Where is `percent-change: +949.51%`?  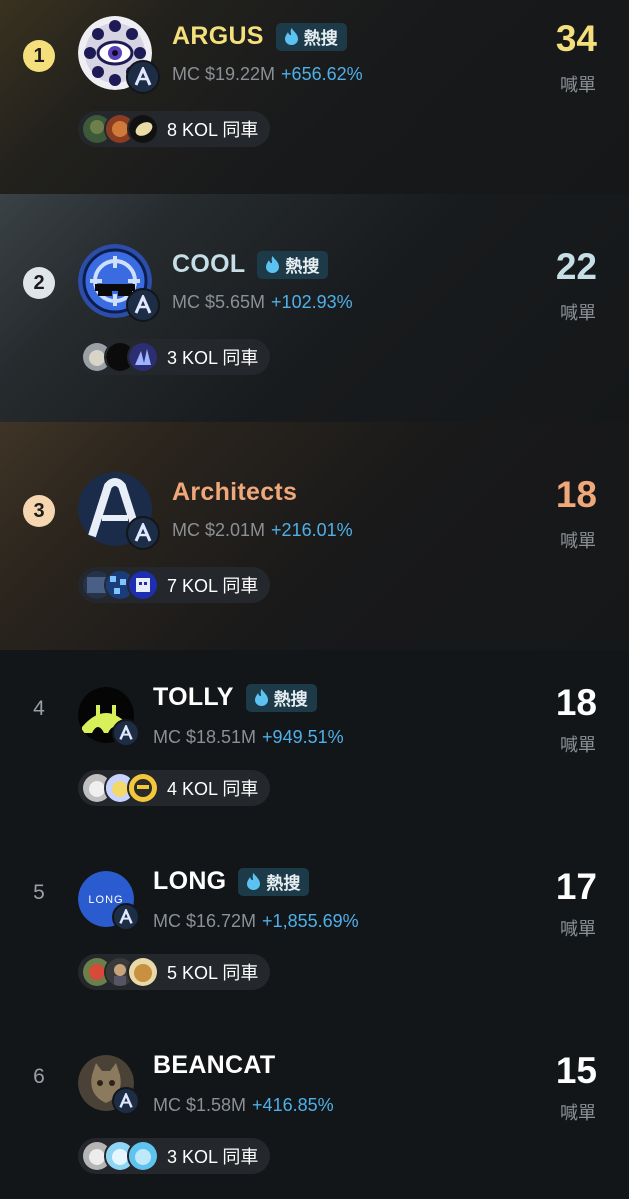 percent-change: +949.51% is located at coordinates (303, 737).